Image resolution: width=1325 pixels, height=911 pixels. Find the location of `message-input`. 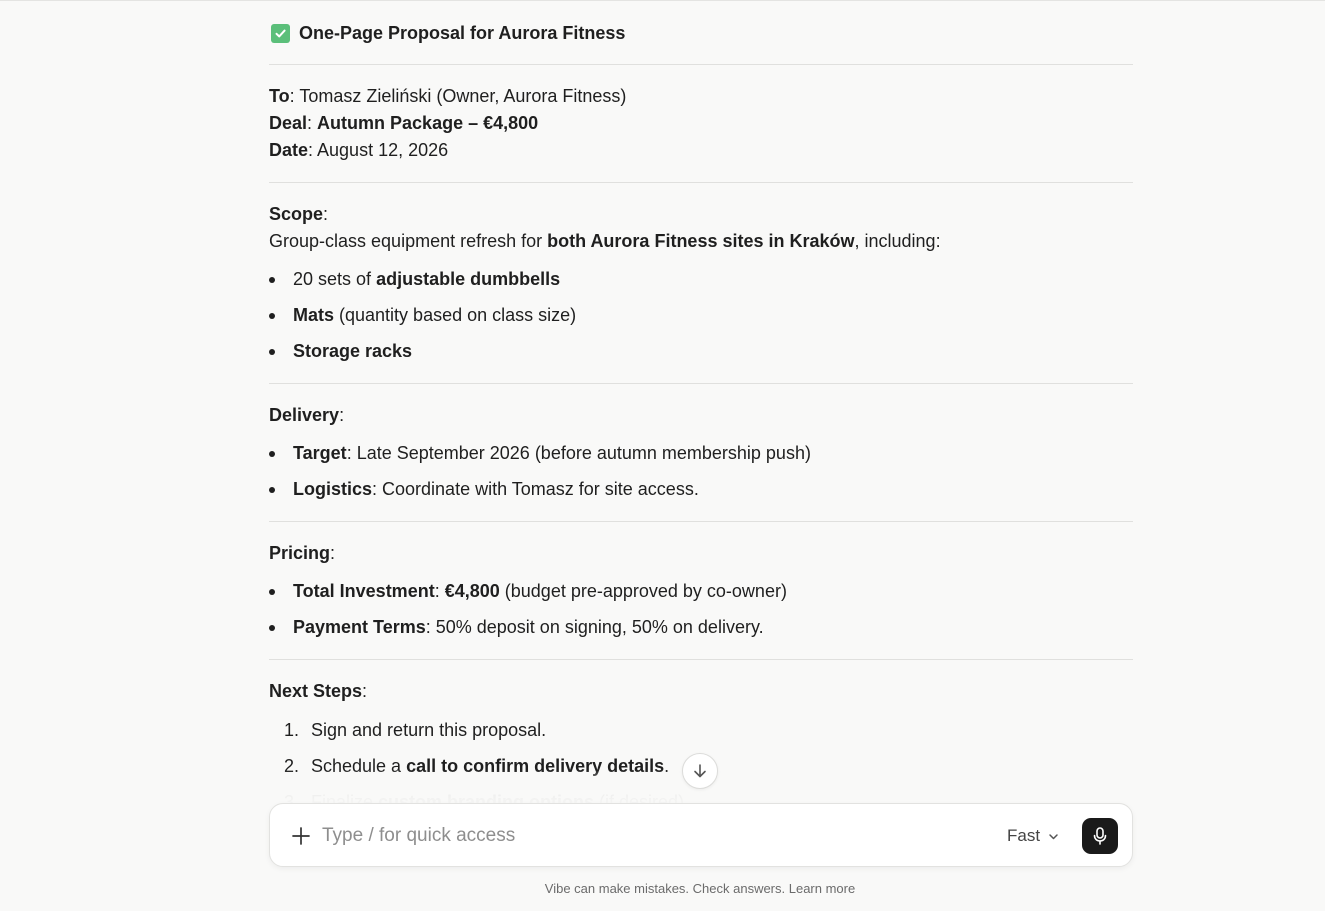

message-input is located at coordinates (642, 836).